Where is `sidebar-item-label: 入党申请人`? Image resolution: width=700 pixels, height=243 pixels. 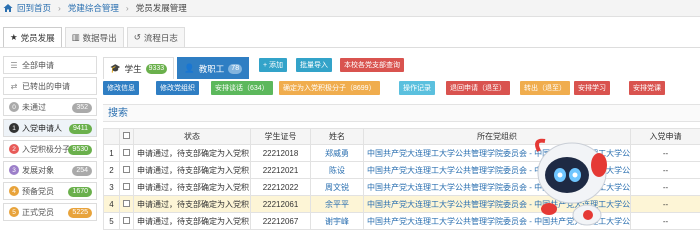
sidebar-item-label: 入党申请人 is located at coordinates (42, 128).